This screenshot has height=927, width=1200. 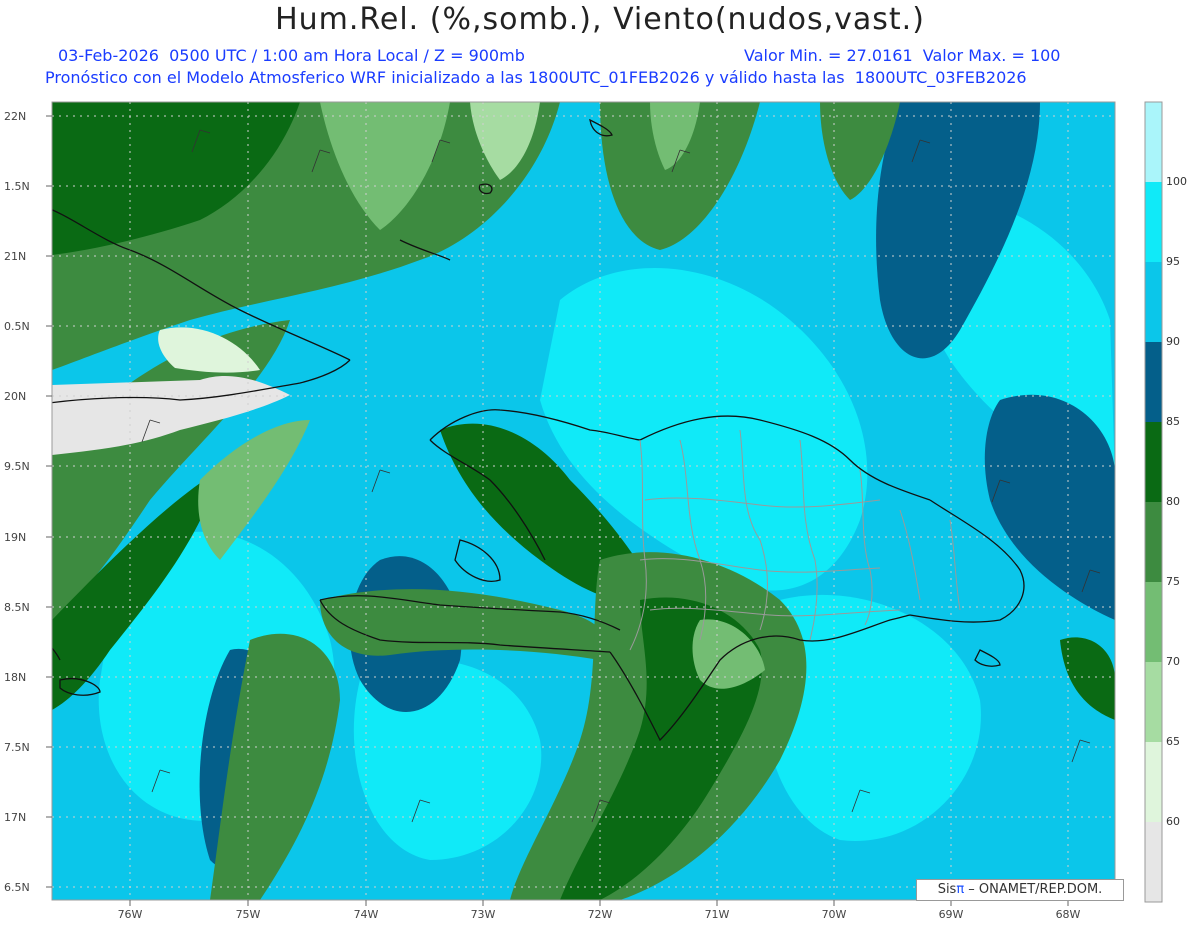 I want to click on colorbar, so click(x=1153, y=502).